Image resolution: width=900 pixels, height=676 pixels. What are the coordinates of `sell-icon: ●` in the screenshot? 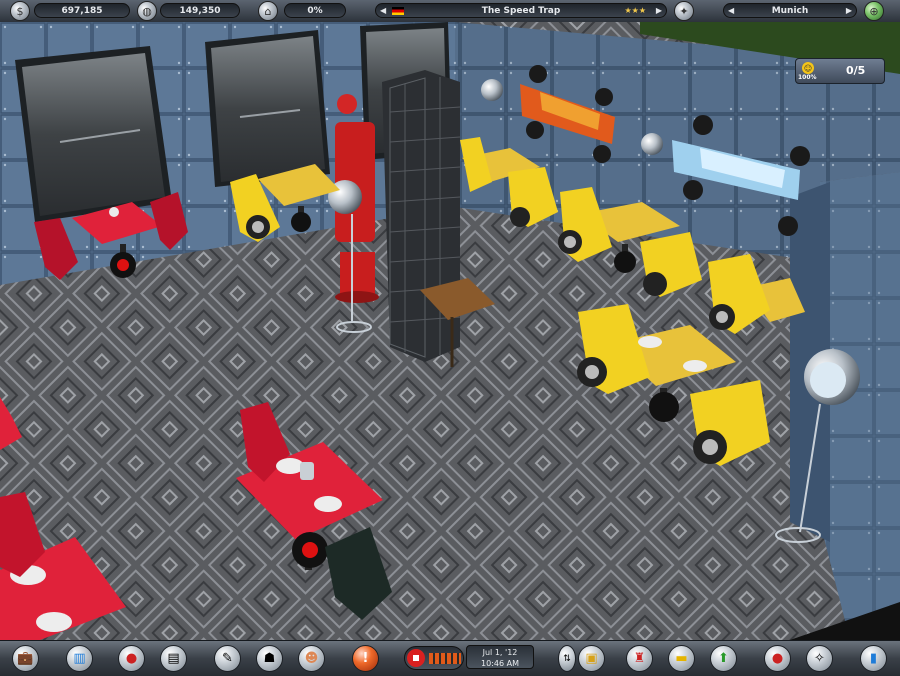 It's located at (777, 658).